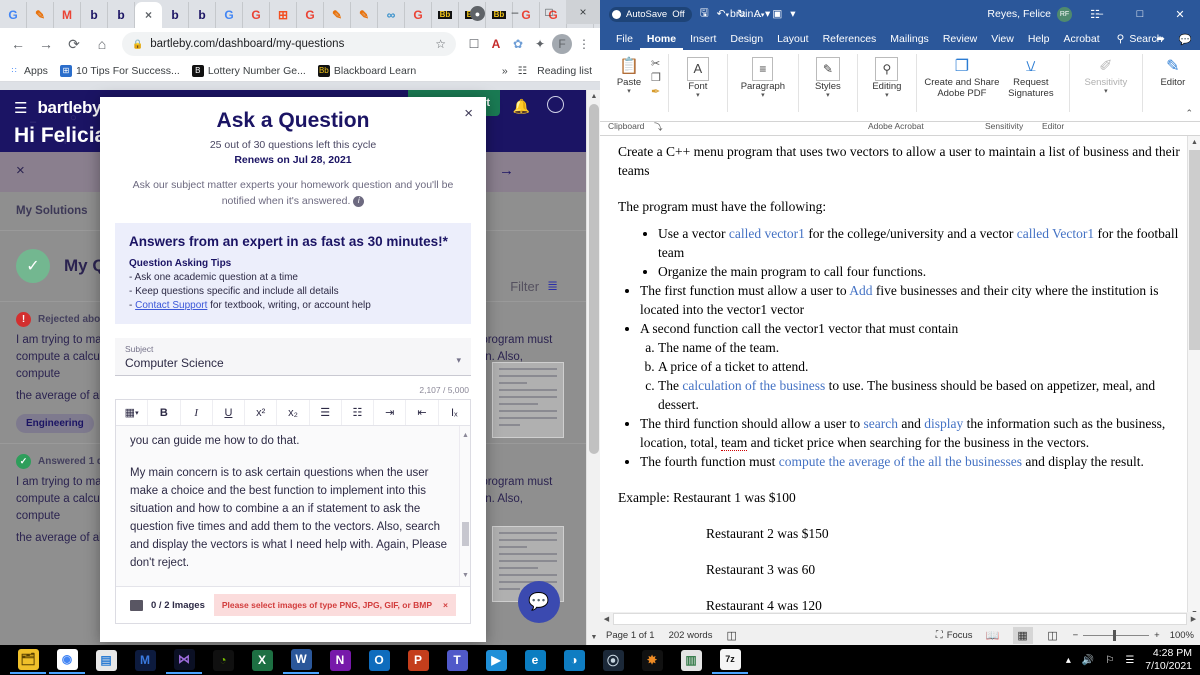 The width and height of the screenshot is (1200, 675). What do you see at coordinates (301, 660) in the screenshot?
I see `taskbar-word-button: W` at bounding box center [301, 660].